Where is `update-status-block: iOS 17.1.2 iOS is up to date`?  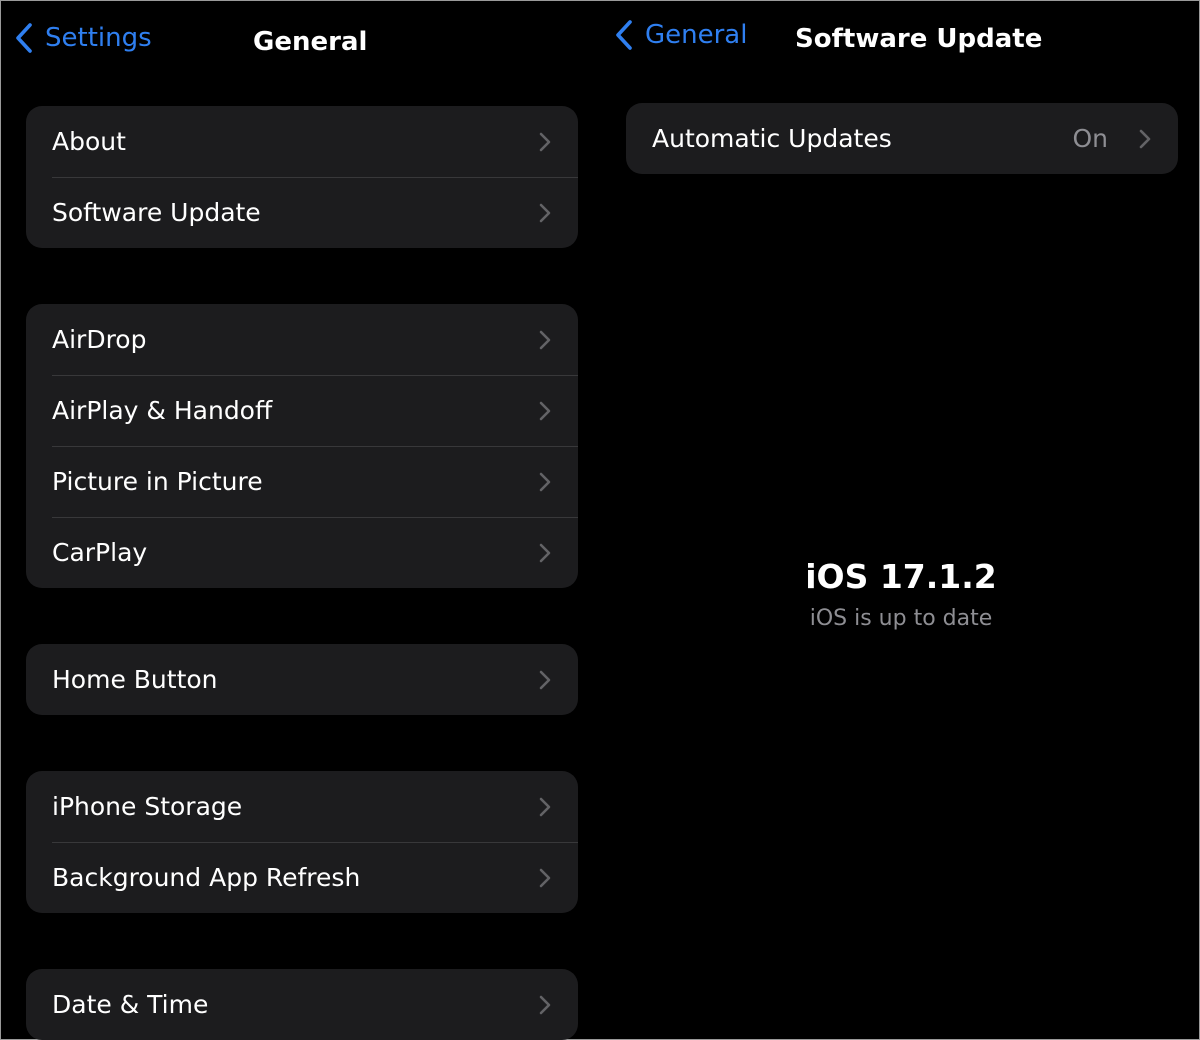 update-status-block: iOS 17.1.2 iOS is up to date is located at coordinates (900, 595).